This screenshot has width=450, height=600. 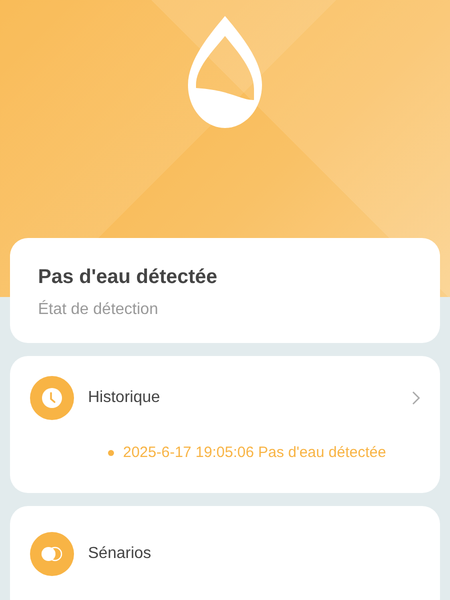 I want to click on scenarios-card: Sénarios, so click(x=225, y=553).